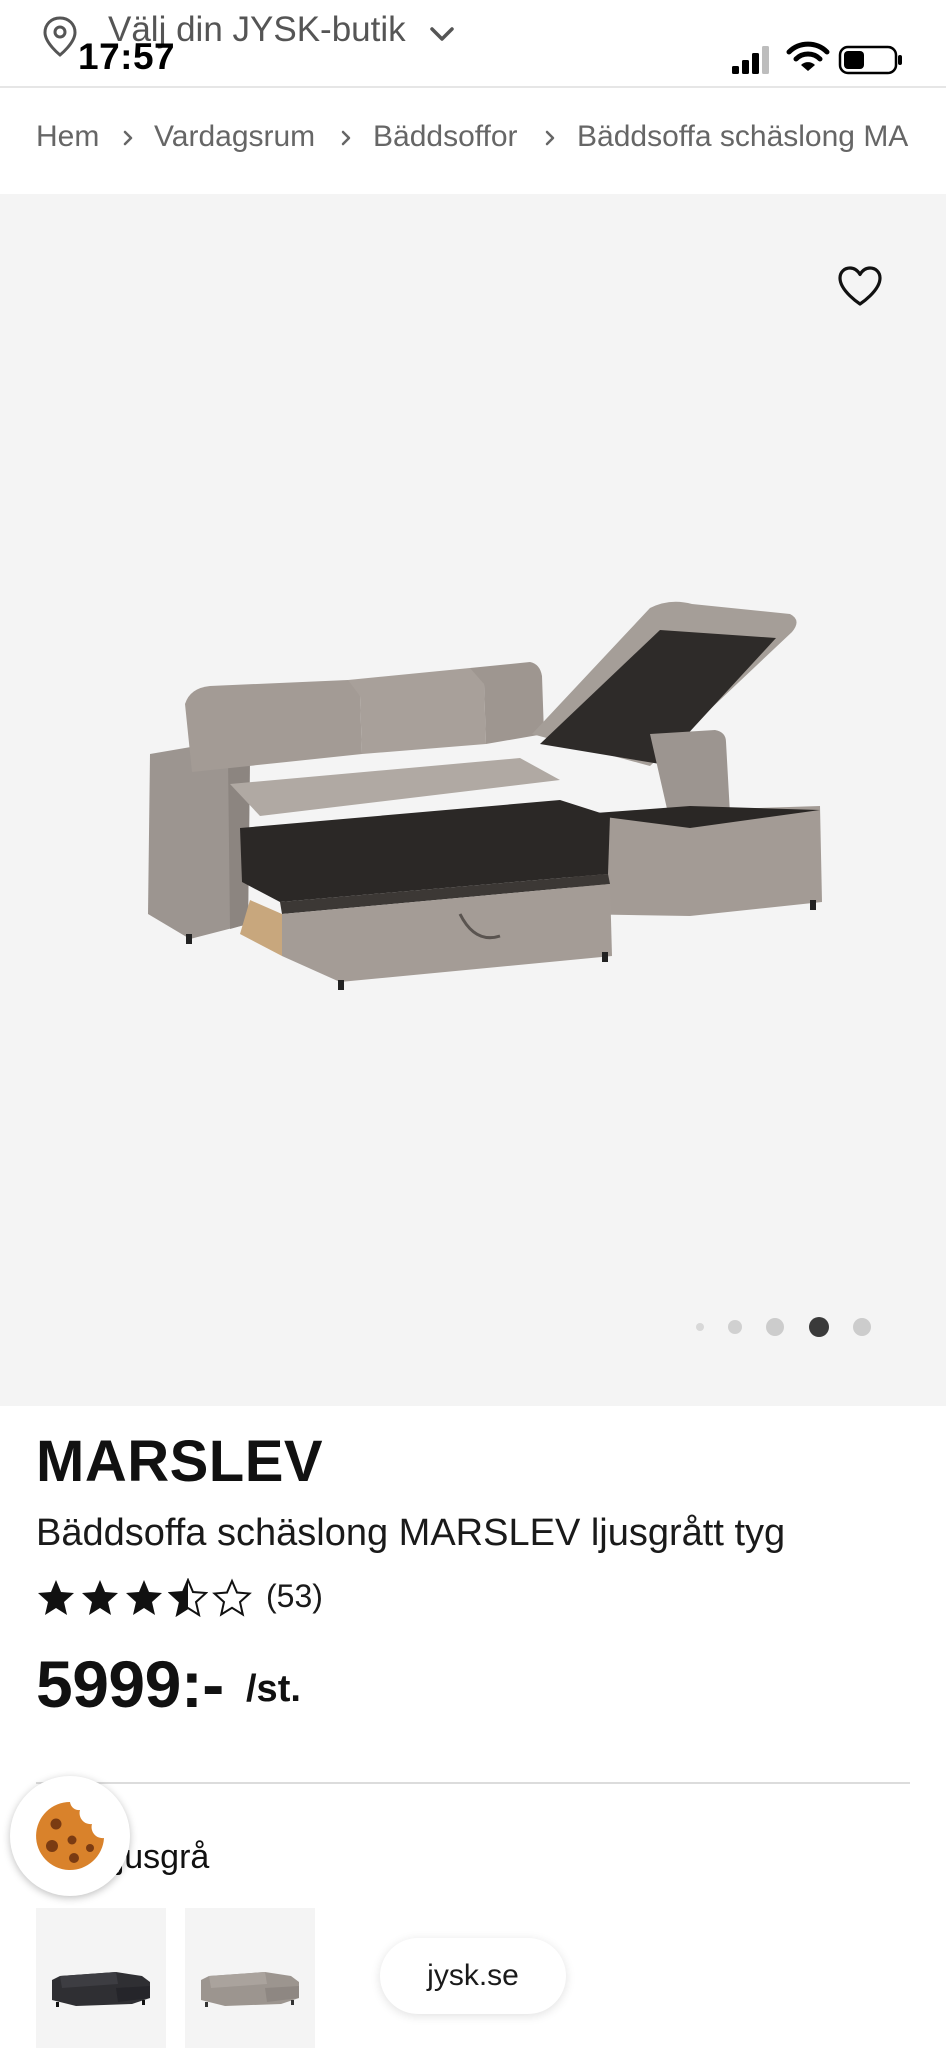  I want to click on breadcrumb-item-current: Bäddsoffa schäslong MA, so click(743, 136).